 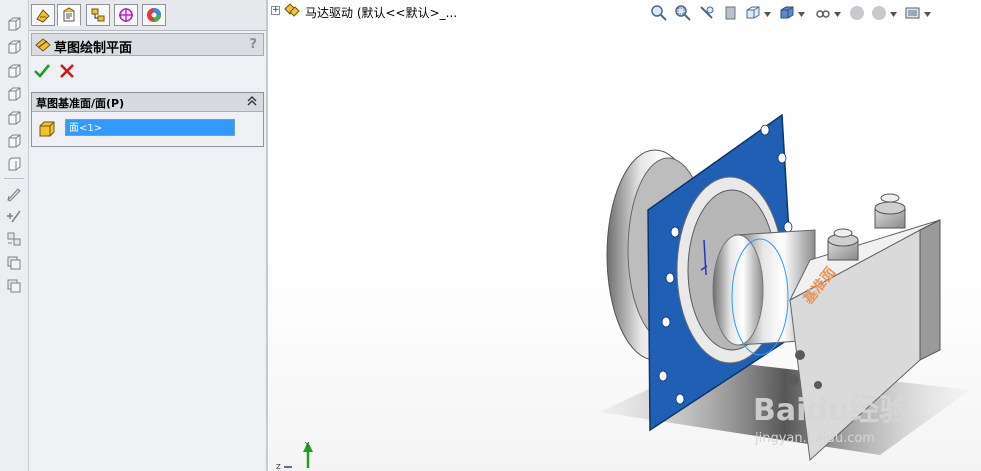 I want to click on fillet-icon, so click(x=14, y=164).